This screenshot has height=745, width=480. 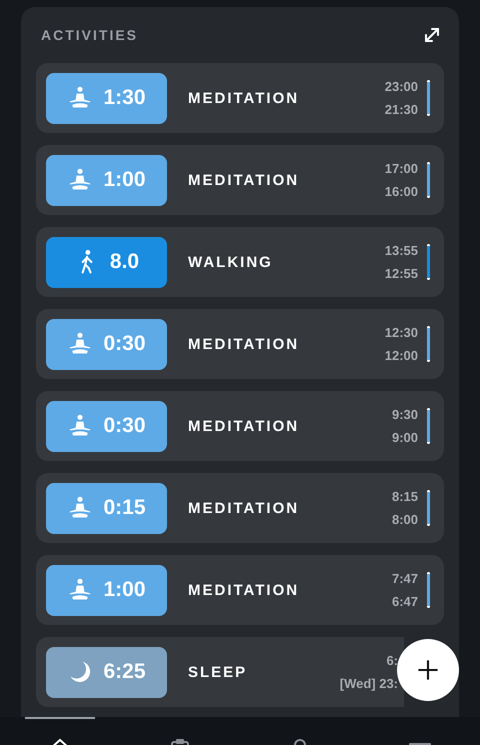 What do you see at coordinates (60, 718) in the screenshot?
I see `tab-indicator` at bounding box center [60, 718].